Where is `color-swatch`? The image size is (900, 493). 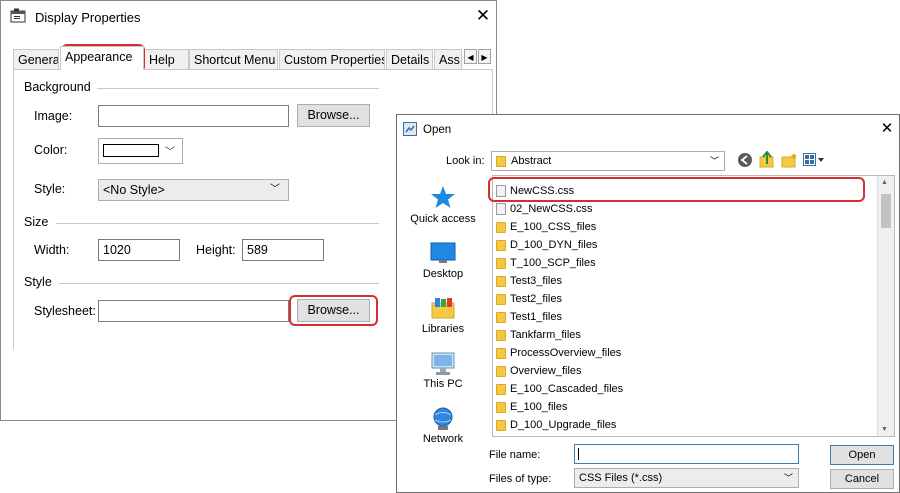 color-swatch is located at coordinates (131, 150).